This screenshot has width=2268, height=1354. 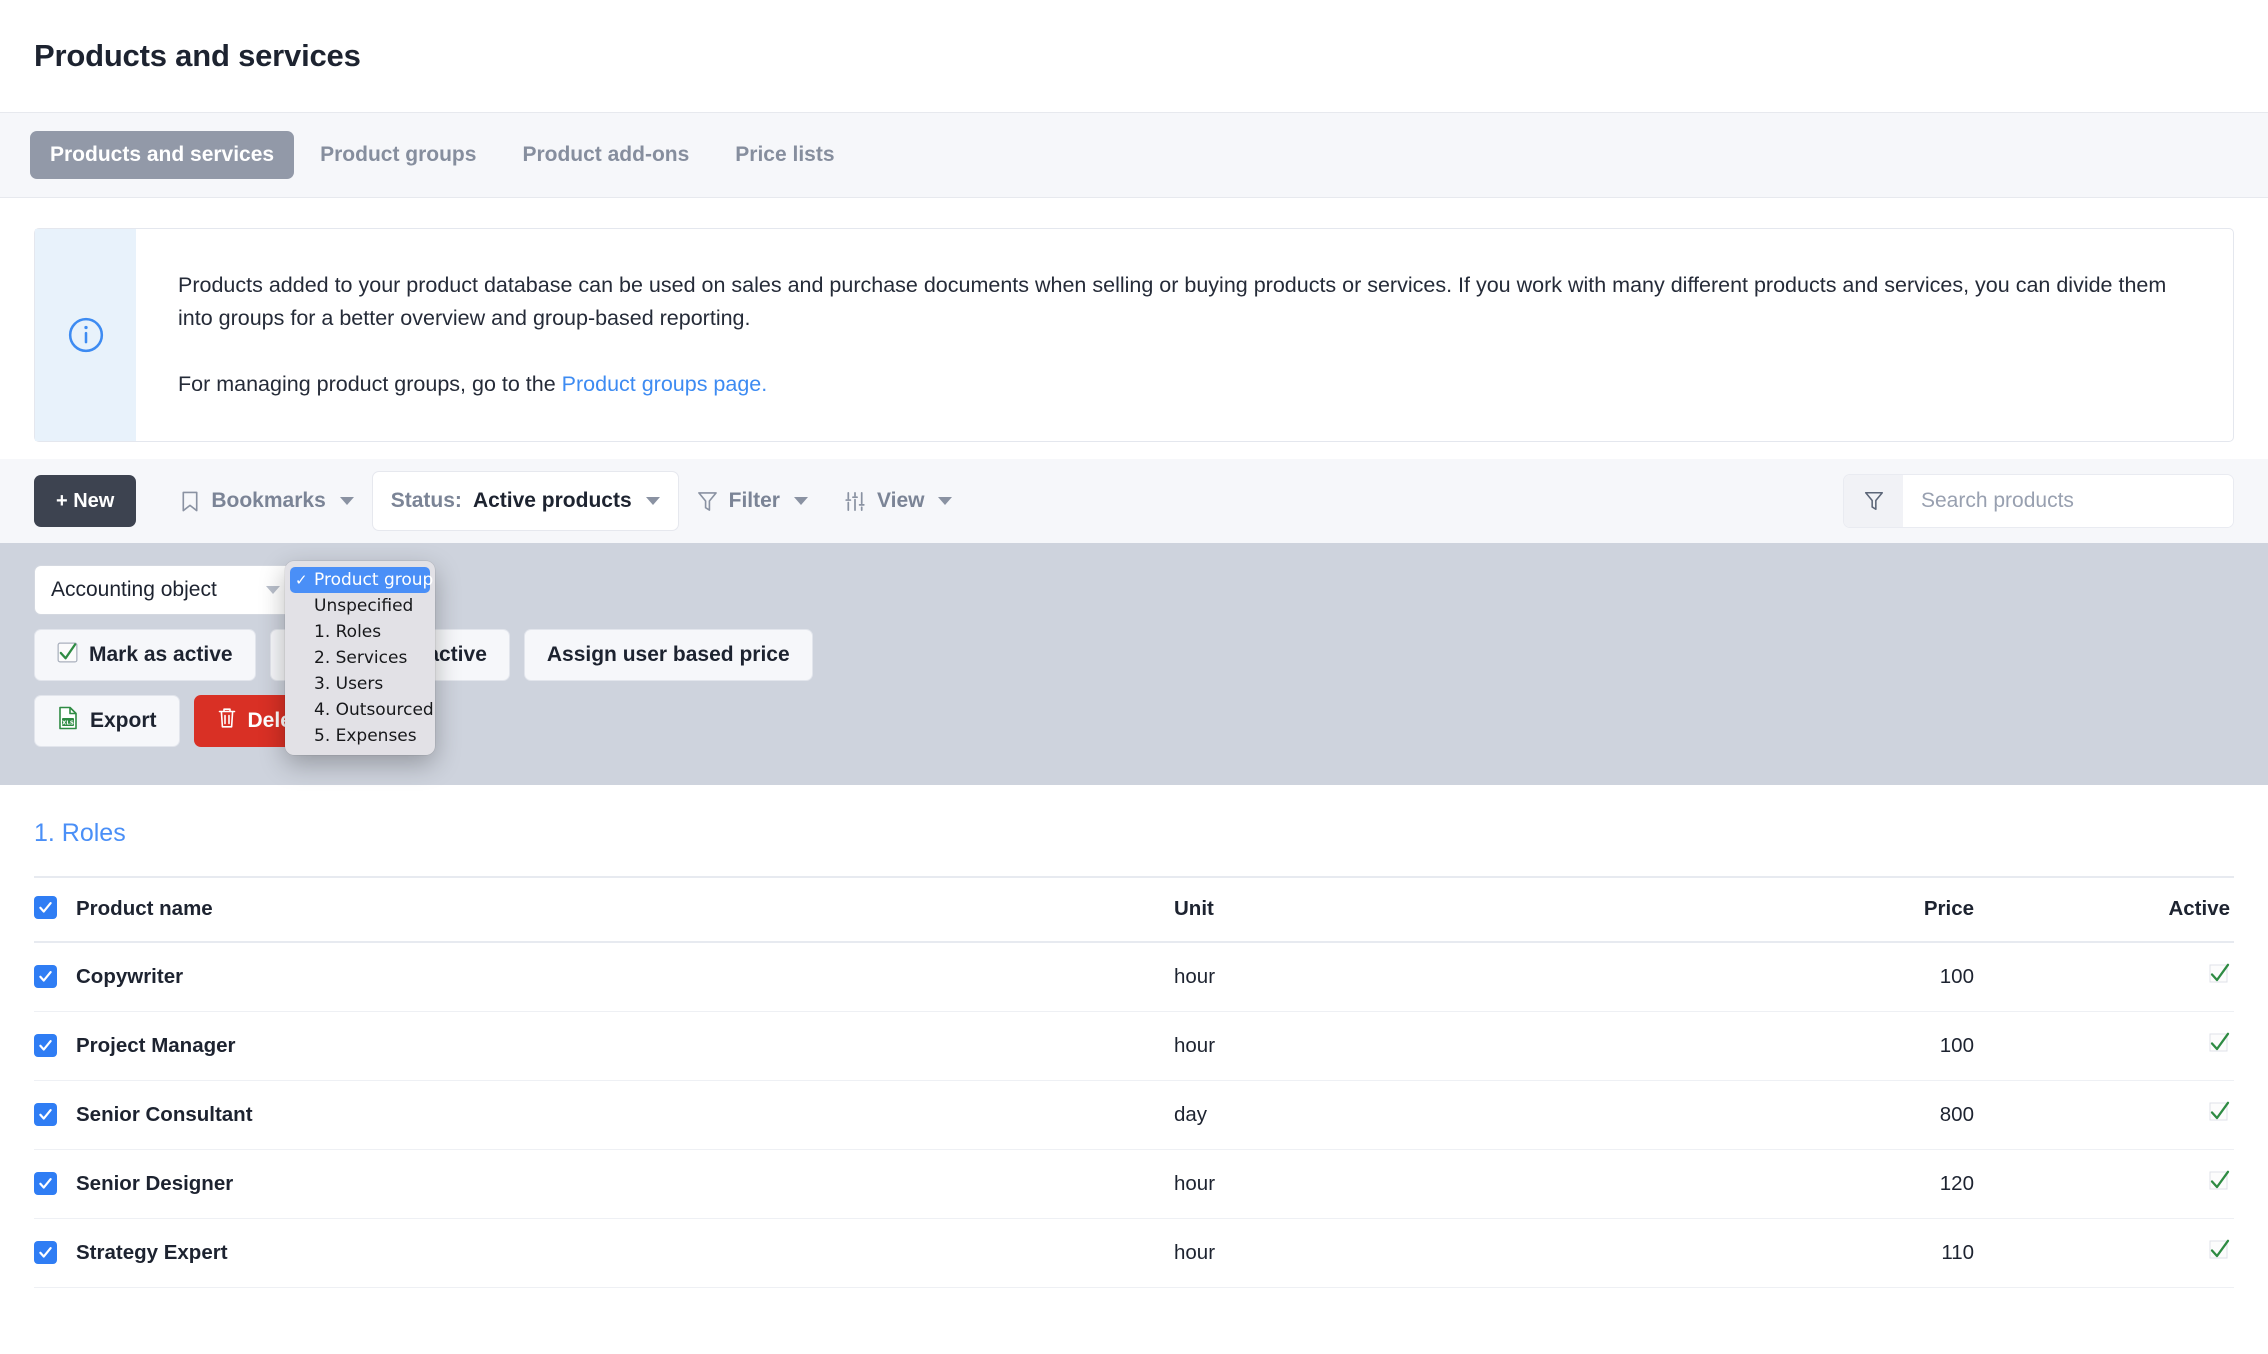 I want to click on mark-as-active-button: Mark as active, so click(x=145, y=655).